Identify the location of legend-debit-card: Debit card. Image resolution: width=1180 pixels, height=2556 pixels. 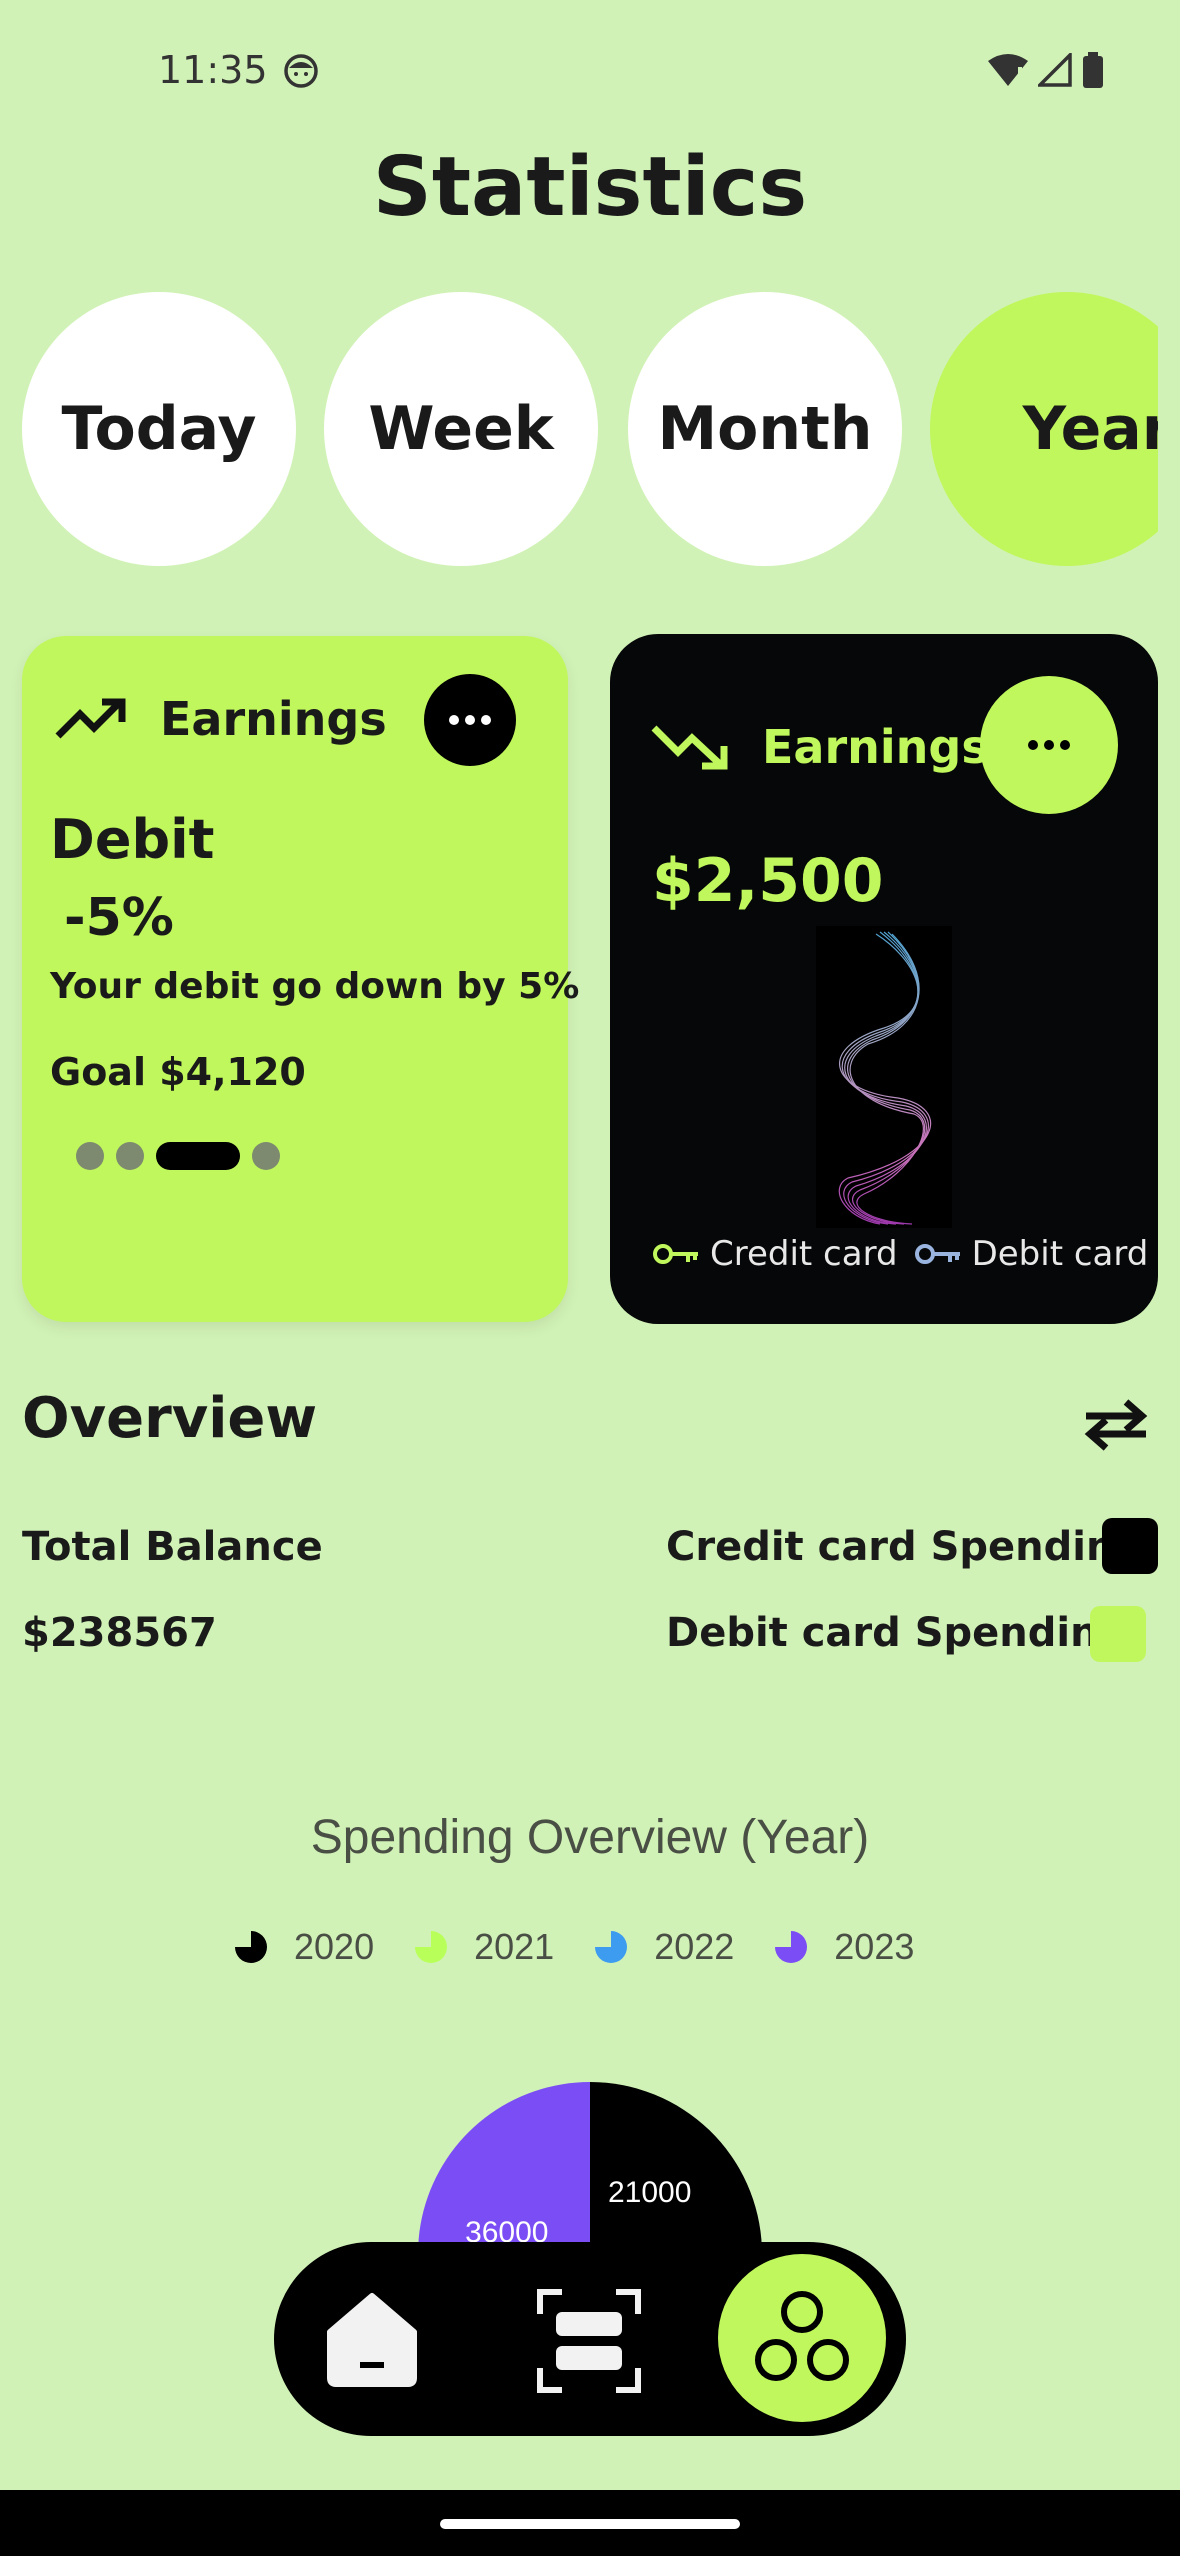
(1060, 1254).